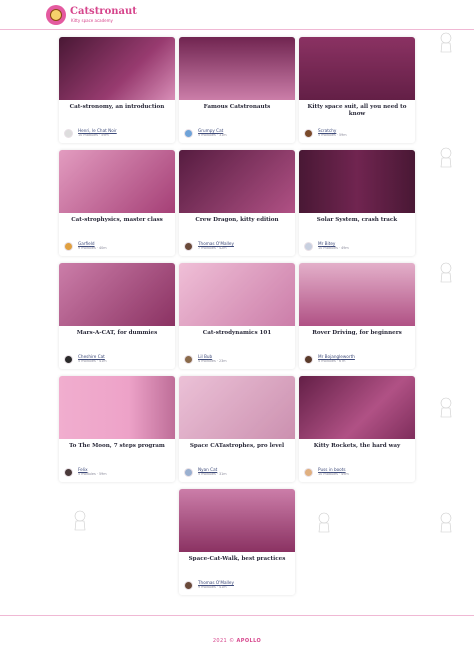 The height and width of the screenshot is (667, 474). I want to click on cat-helmets-image, so click(357, 68).